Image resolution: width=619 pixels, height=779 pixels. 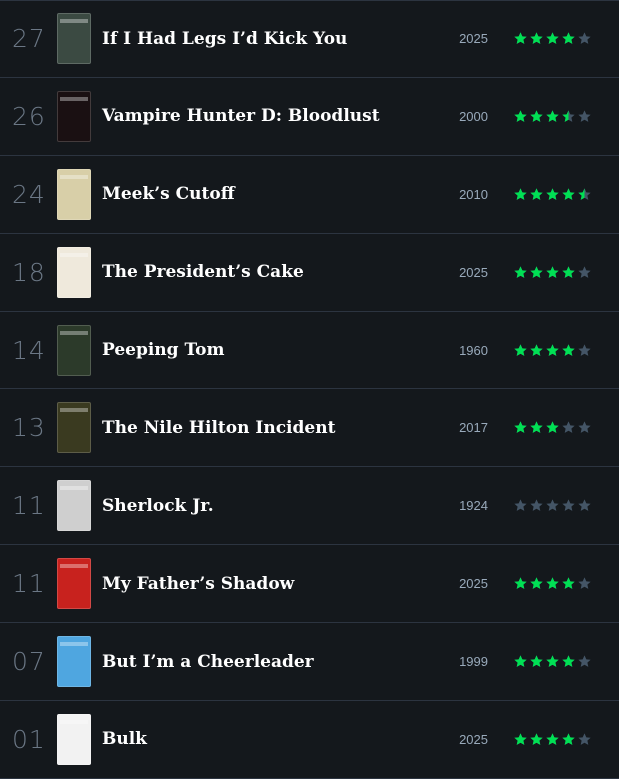 I want to click on film-title-link: The Nile Hilton Incident, so click(x=218, y=428).